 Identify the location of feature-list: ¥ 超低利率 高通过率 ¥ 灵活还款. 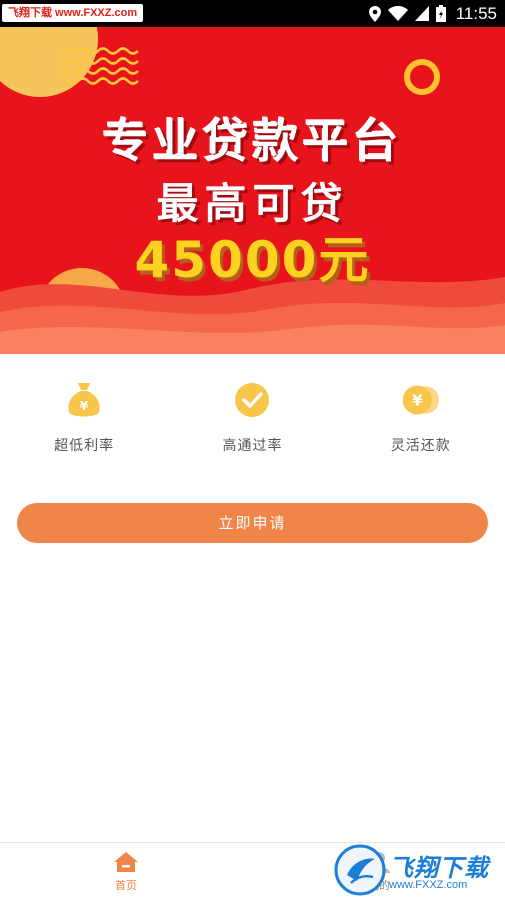
(252, 417).